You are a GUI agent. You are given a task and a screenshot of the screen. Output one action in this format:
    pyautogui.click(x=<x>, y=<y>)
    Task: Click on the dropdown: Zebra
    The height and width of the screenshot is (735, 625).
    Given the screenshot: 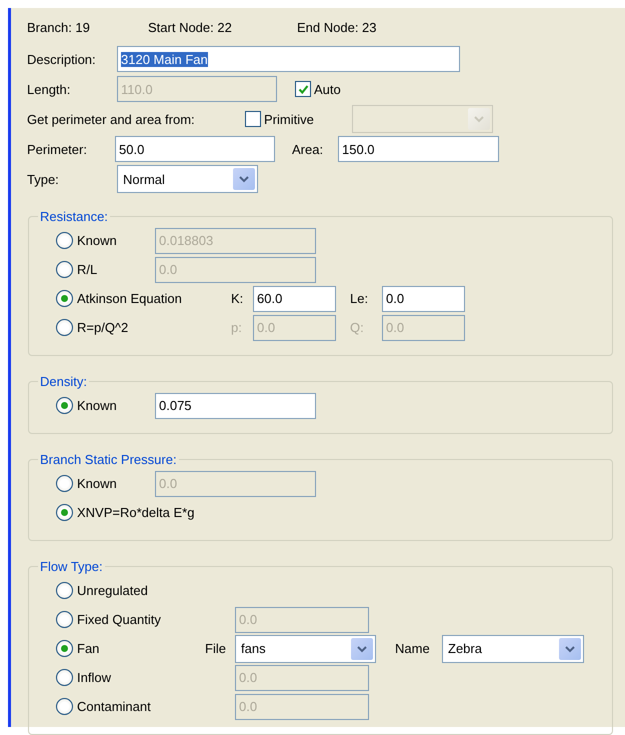 What is the action you would take?
    pyautogui.click(x=513, y=648)
    